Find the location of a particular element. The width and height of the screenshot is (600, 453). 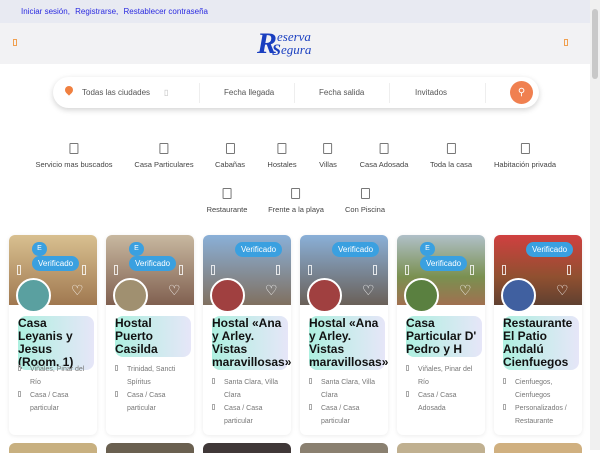

cabin-icon is located at coordinates (230, 148).